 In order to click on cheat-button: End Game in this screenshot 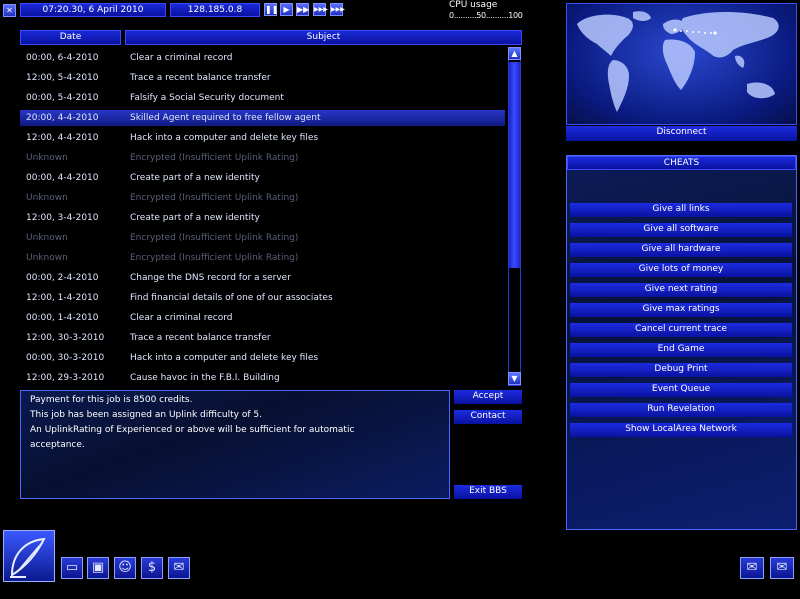, I will do `click(681, 350)`.